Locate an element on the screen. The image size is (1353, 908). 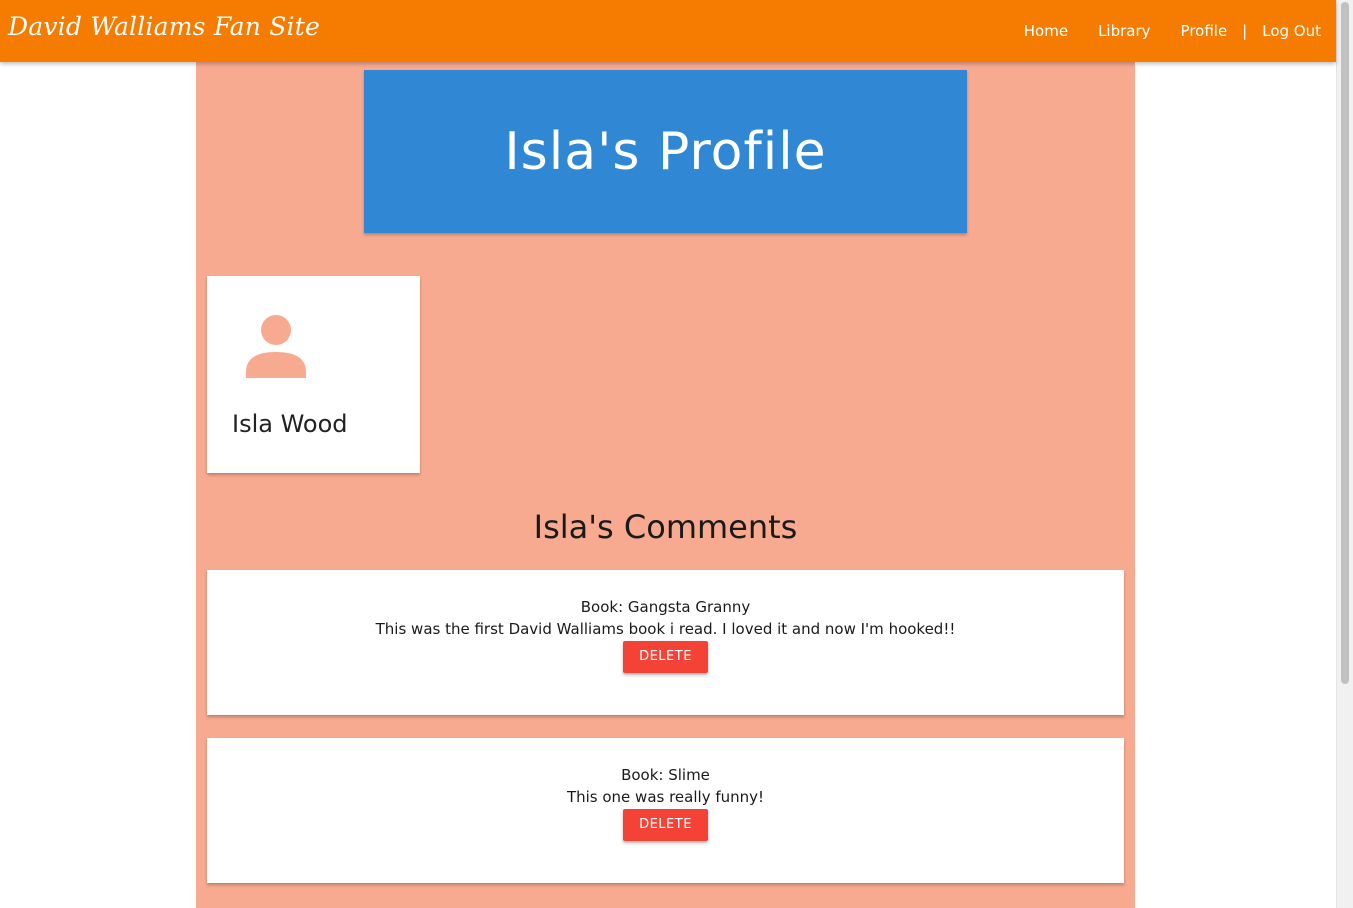
nav-links: Home Library Profile | Log Out is located at coordinates (1172, 31).